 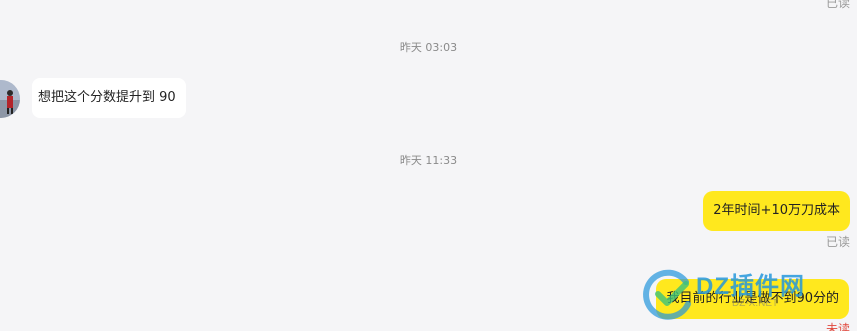 I want to click on read-status-top: 已读, so click(x=838, y=5).